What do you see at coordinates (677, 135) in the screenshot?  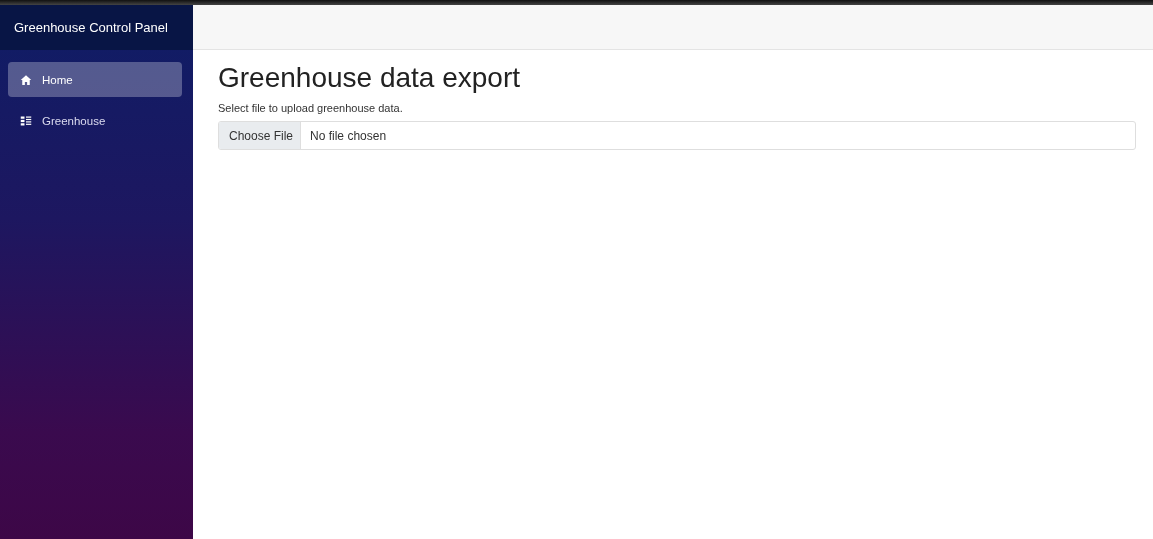 I see `file-input: Choose File No file chosen` at bounding box center [677, 135].